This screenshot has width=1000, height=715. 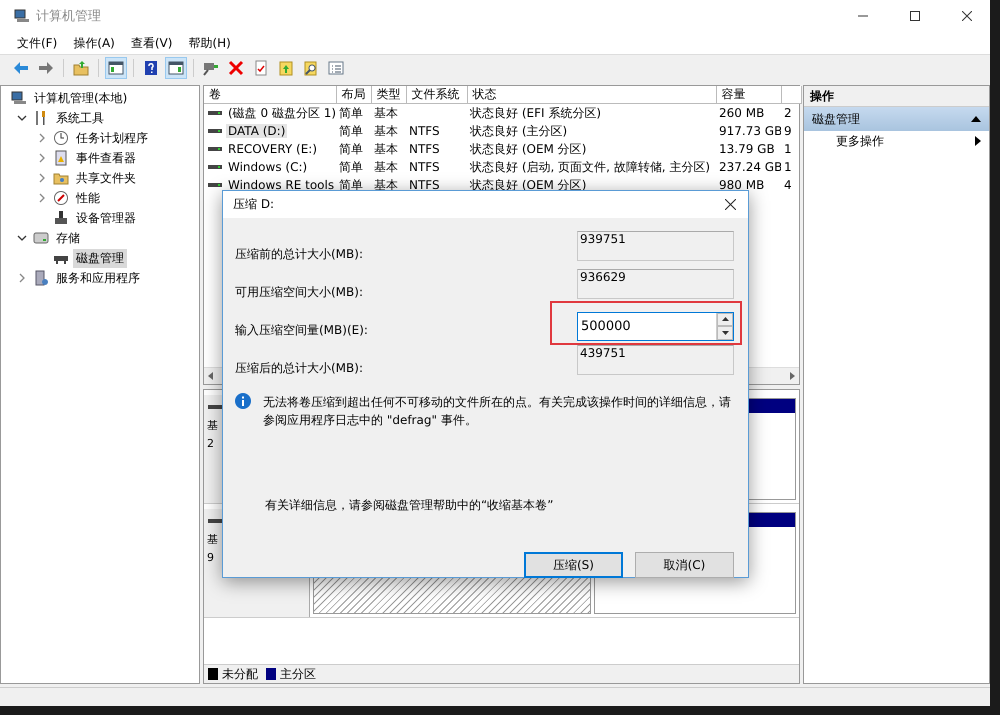 What do you see at coordinates (299, 292) in the screenshot?
I see `field-label: 可用压缩空间大小(MB):` at bounding box center [299, 292].